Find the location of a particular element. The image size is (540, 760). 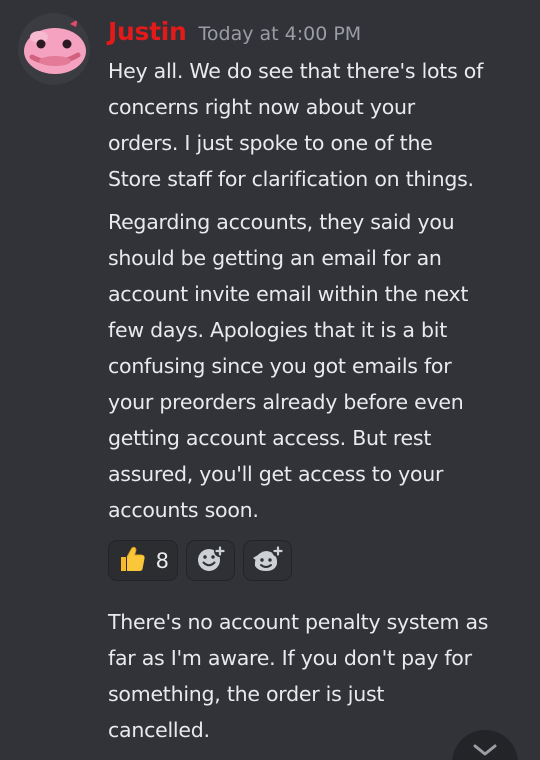

add-super-reaction-icon is located at coordinates (268, 561).